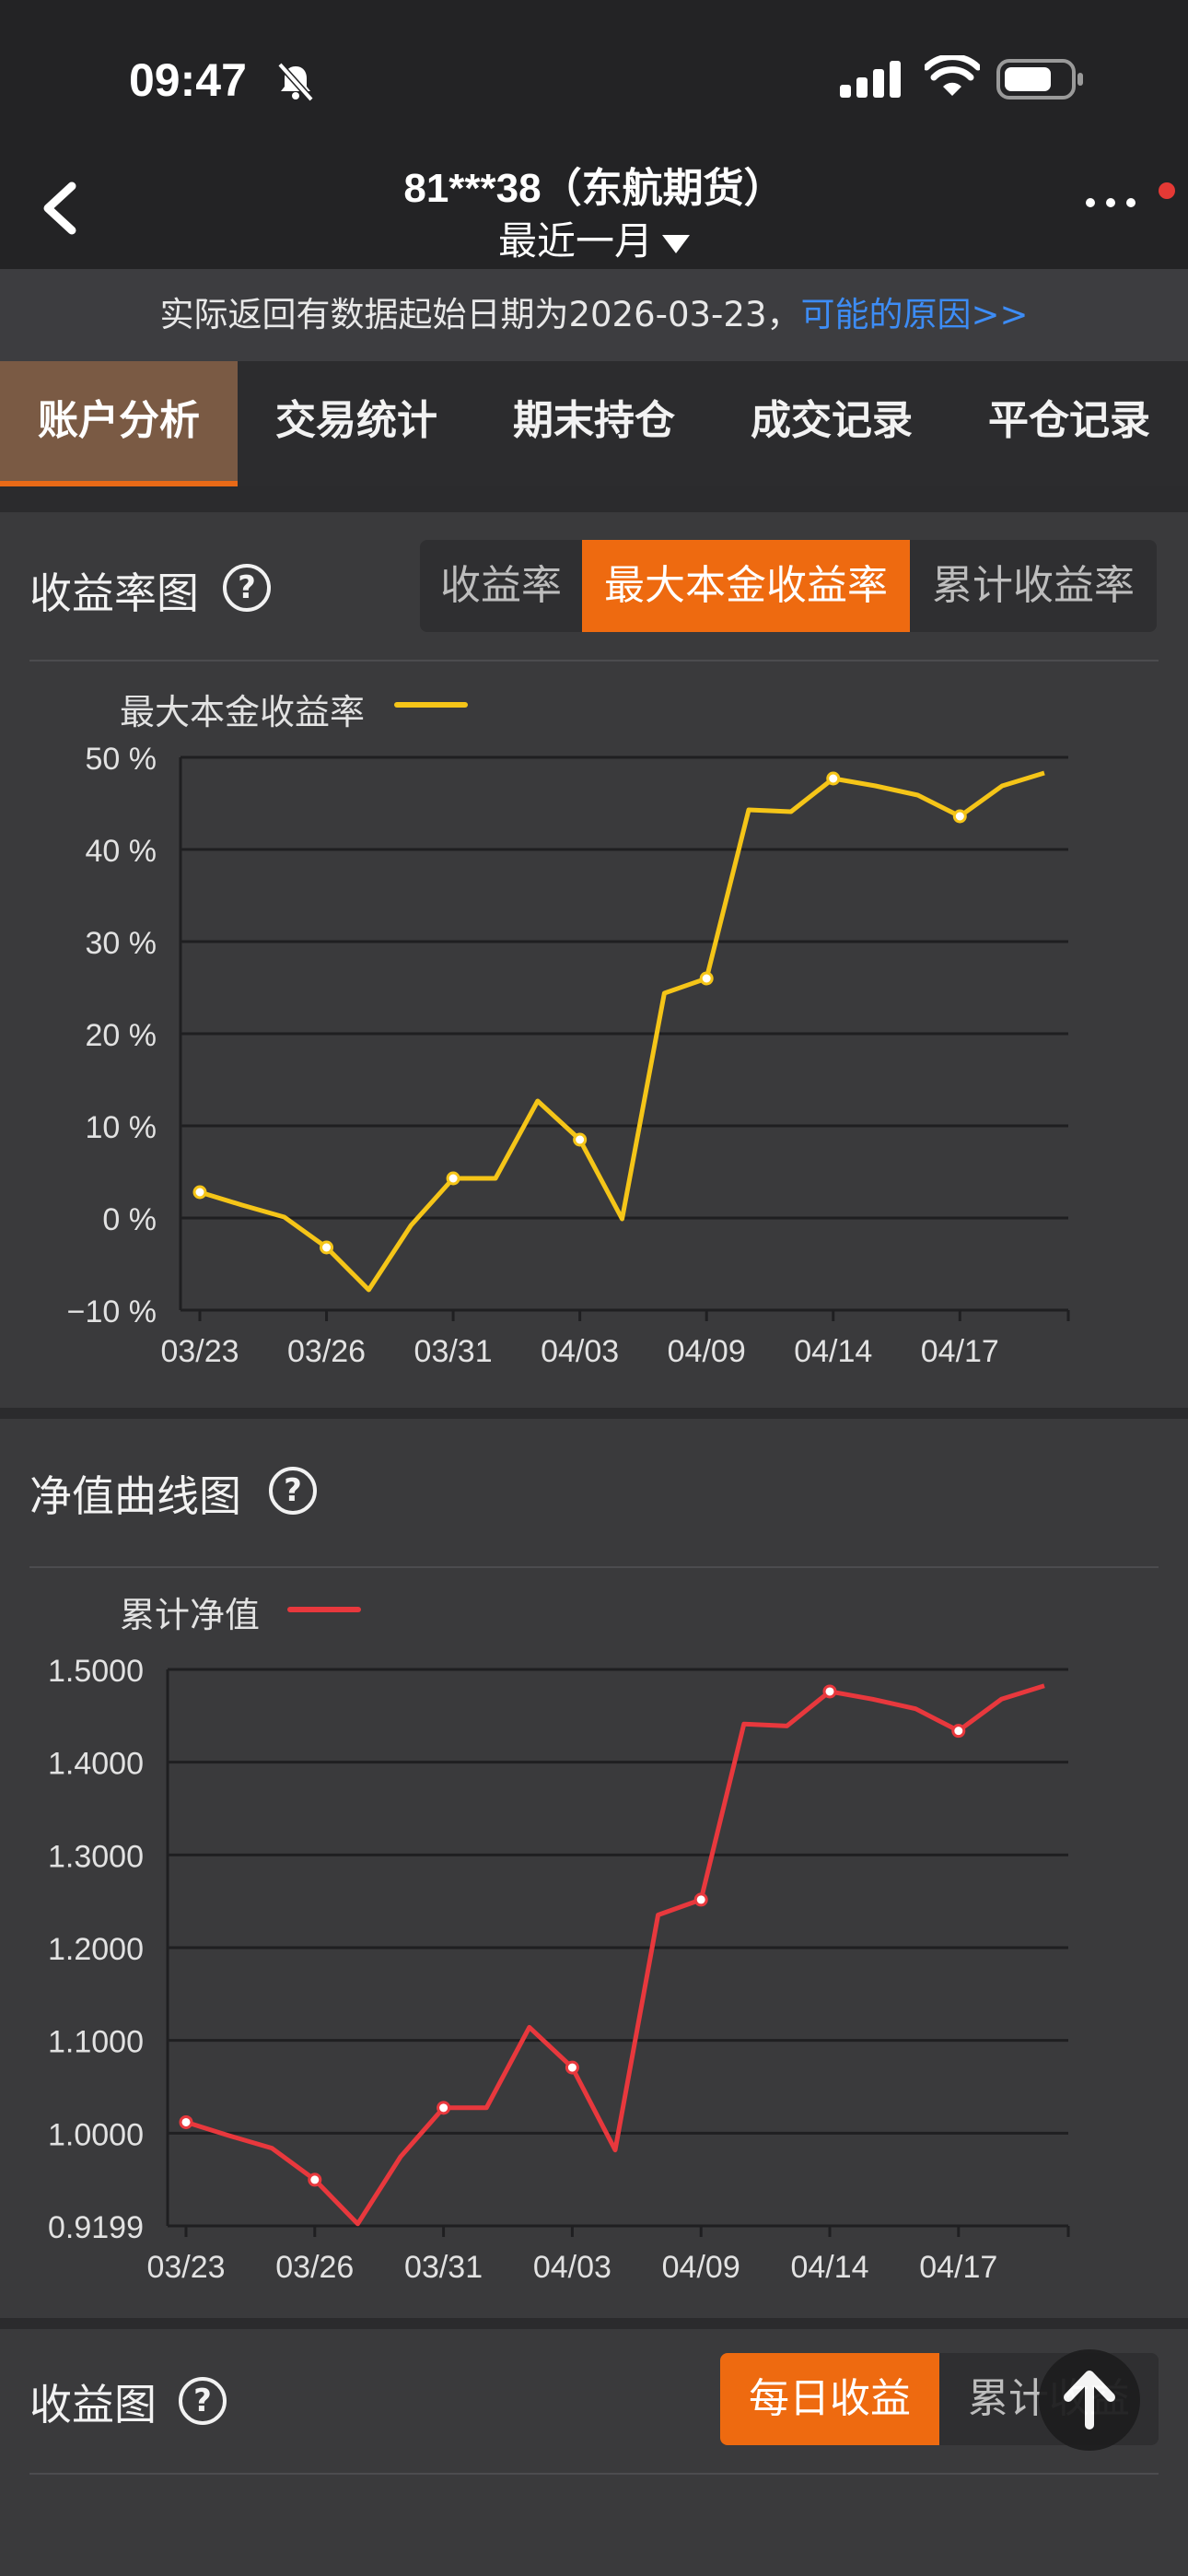 The height and width of the screenshot is (2576, 1188). I want to click on tab-trade-records: 成交记录, so click(831, 423).